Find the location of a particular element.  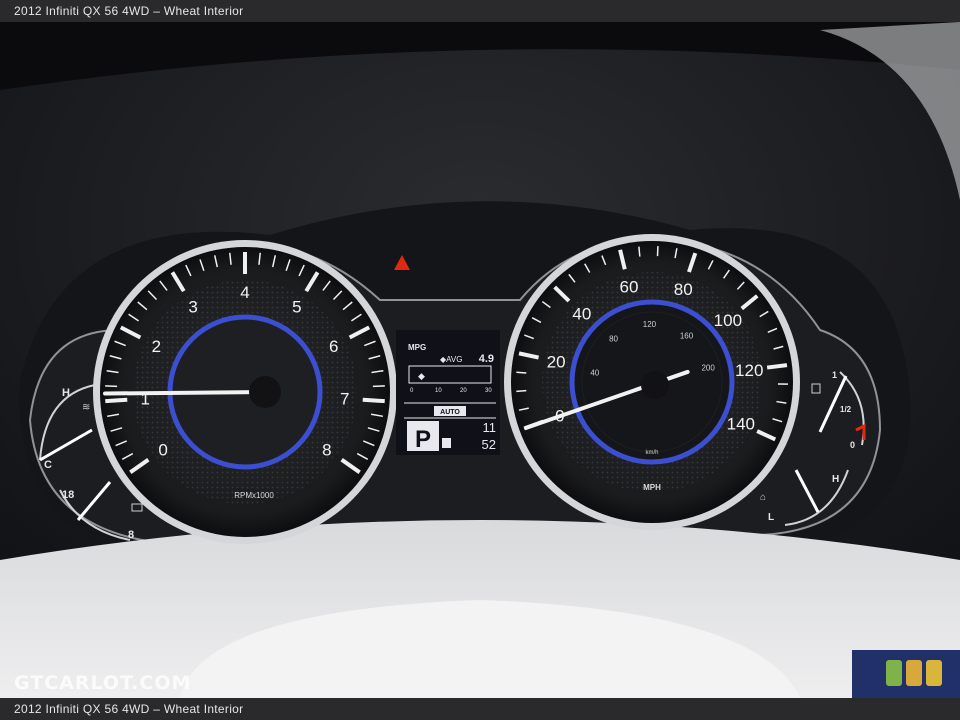

mph-label-20: 20 is located at coordinates (556, 361).